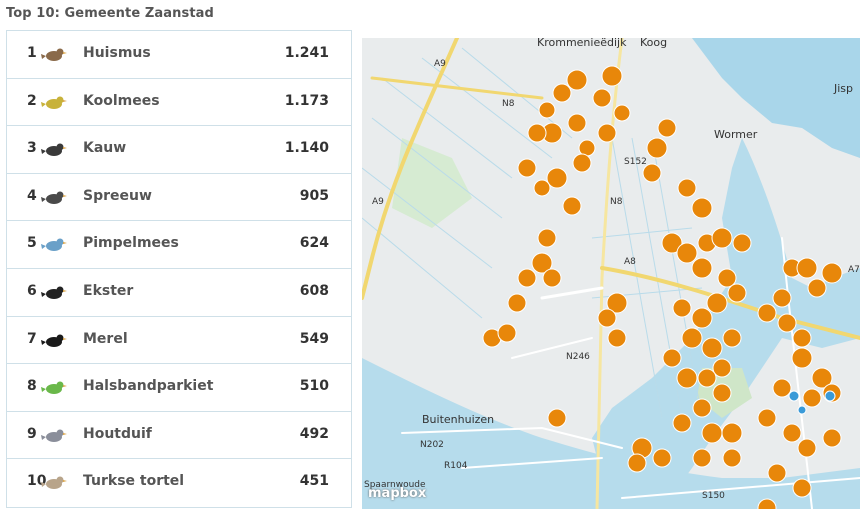 This screenshot has width=860, height=509. Describe the element at coordinates (117, 434) in the screenshot. I see `species-name: Houtduif` at that location.